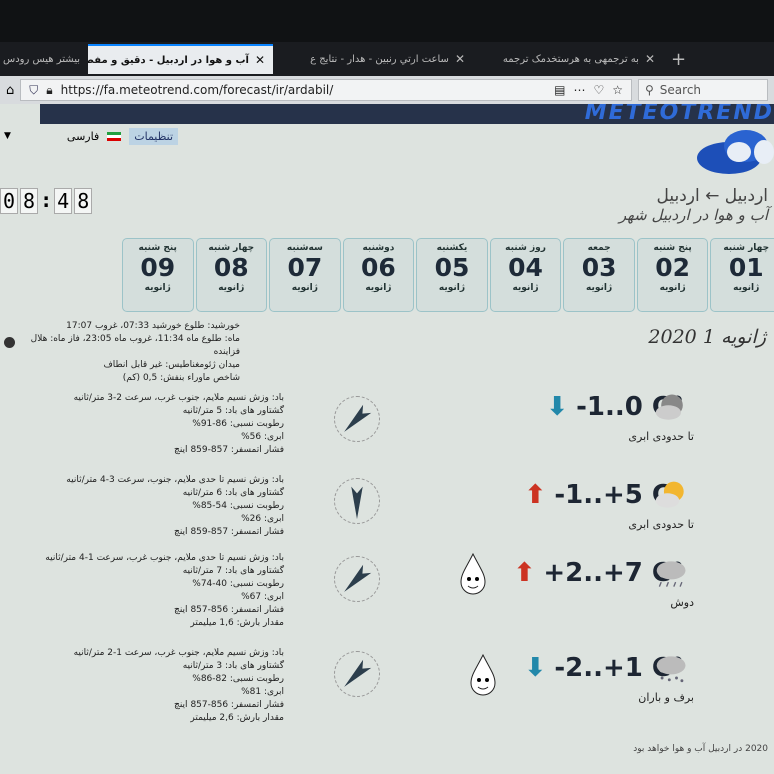 The image size is (774, 774). What do you see at coordinates (378, 267) in the screenshot?
I see `day-number: 06` at bounding box center [378, 267].